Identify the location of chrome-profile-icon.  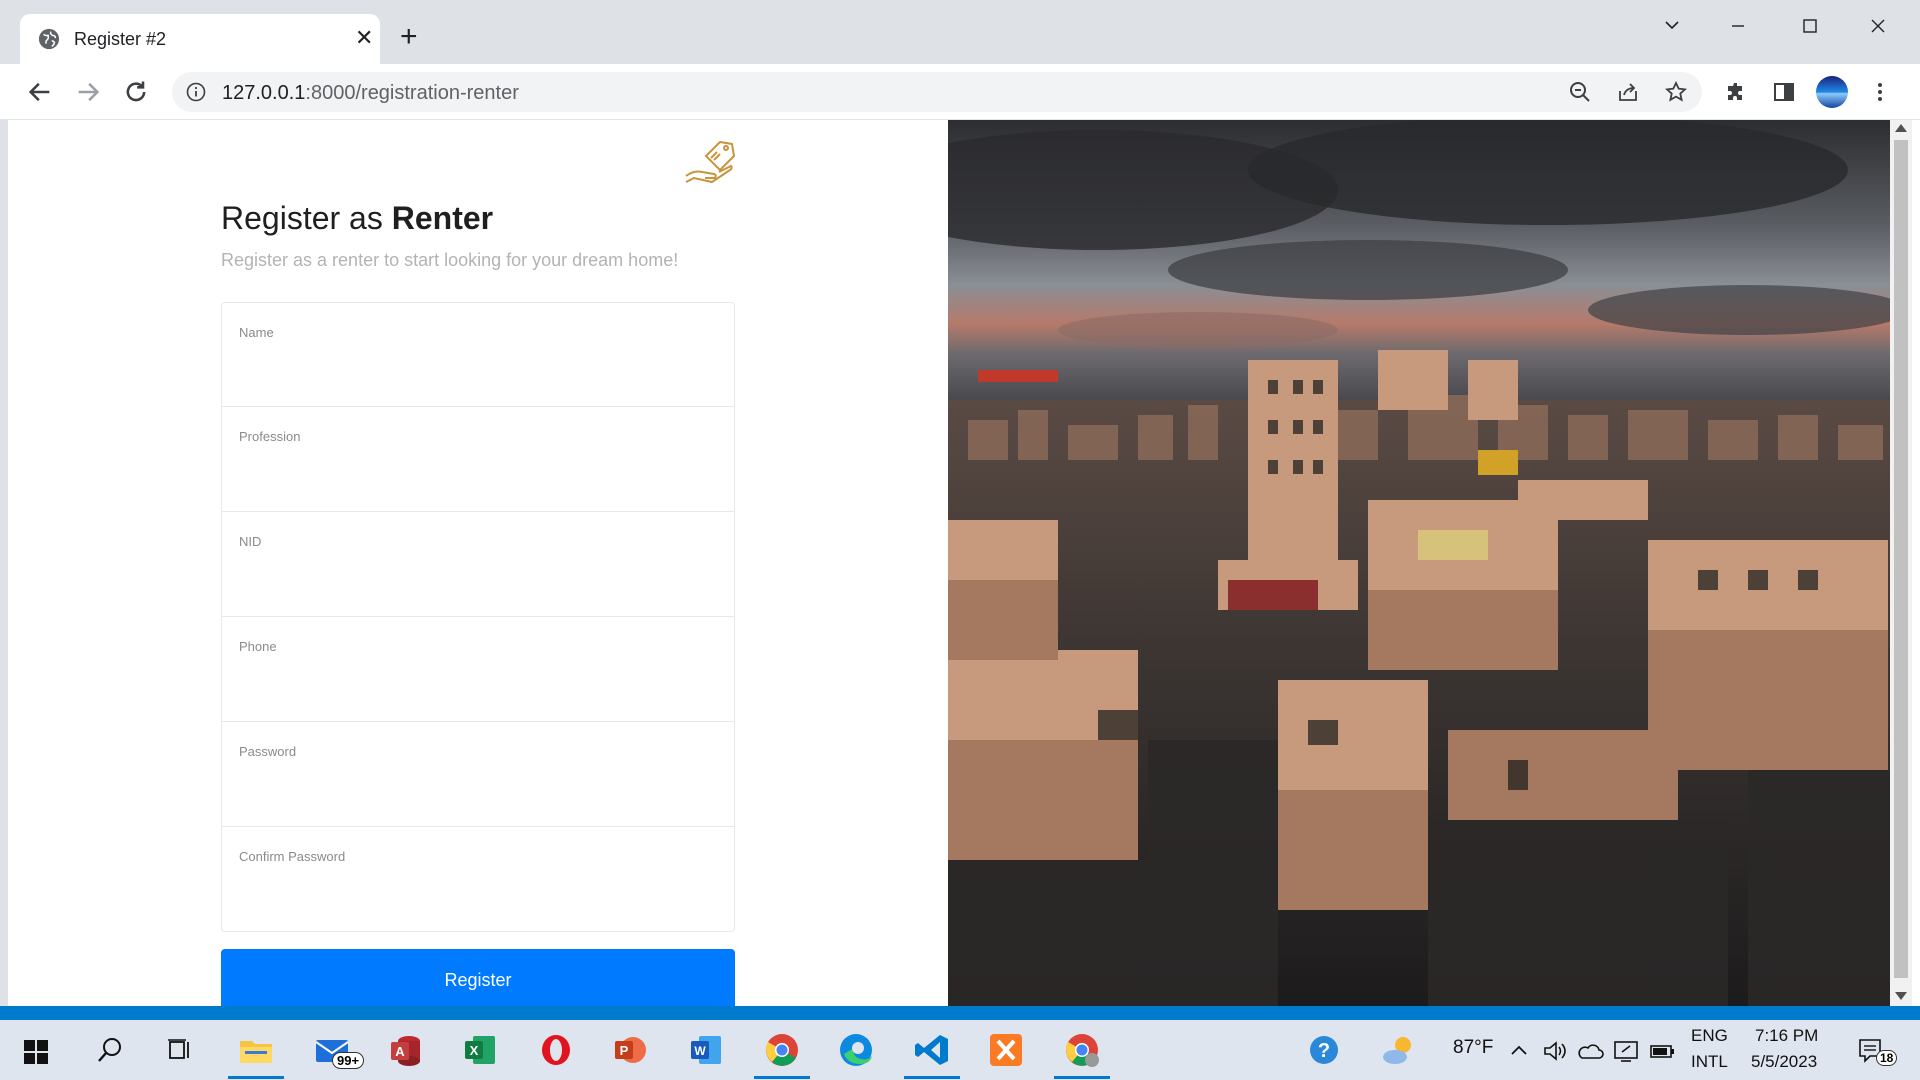
(1082, 1054).